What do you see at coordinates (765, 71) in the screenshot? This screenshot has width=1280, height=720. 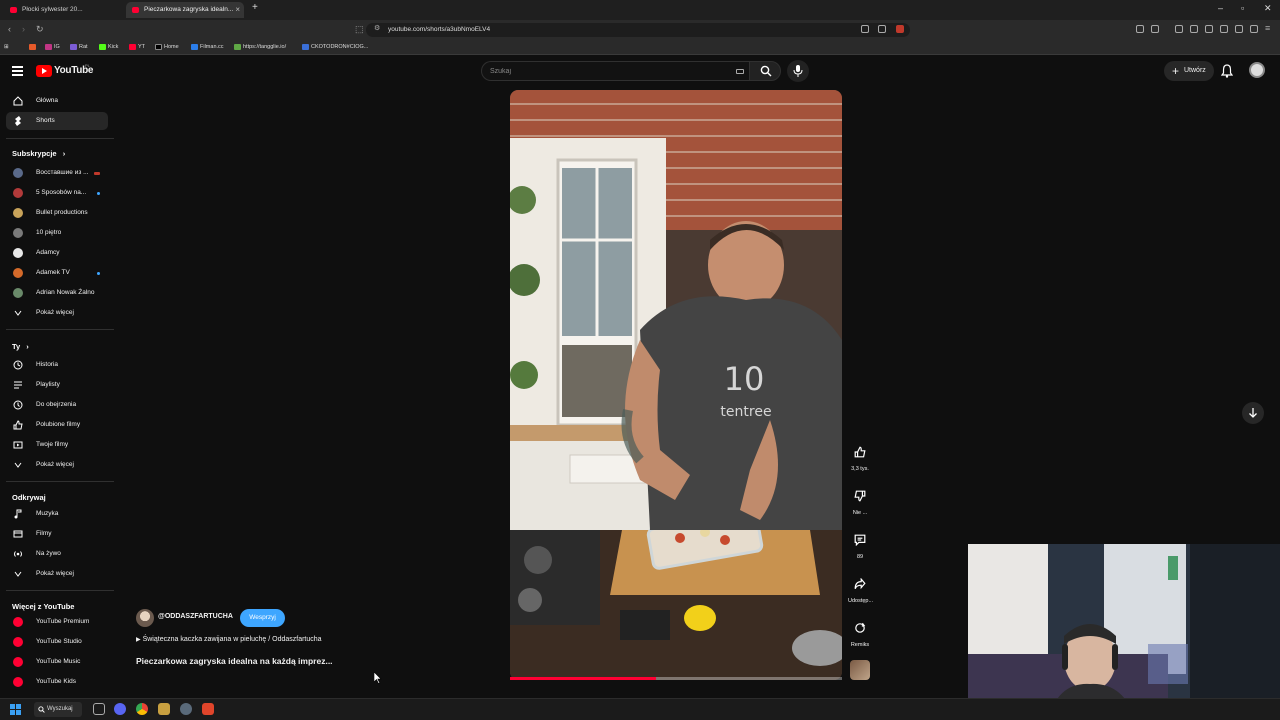 I see `search-button` at bounding box center [765, 71].